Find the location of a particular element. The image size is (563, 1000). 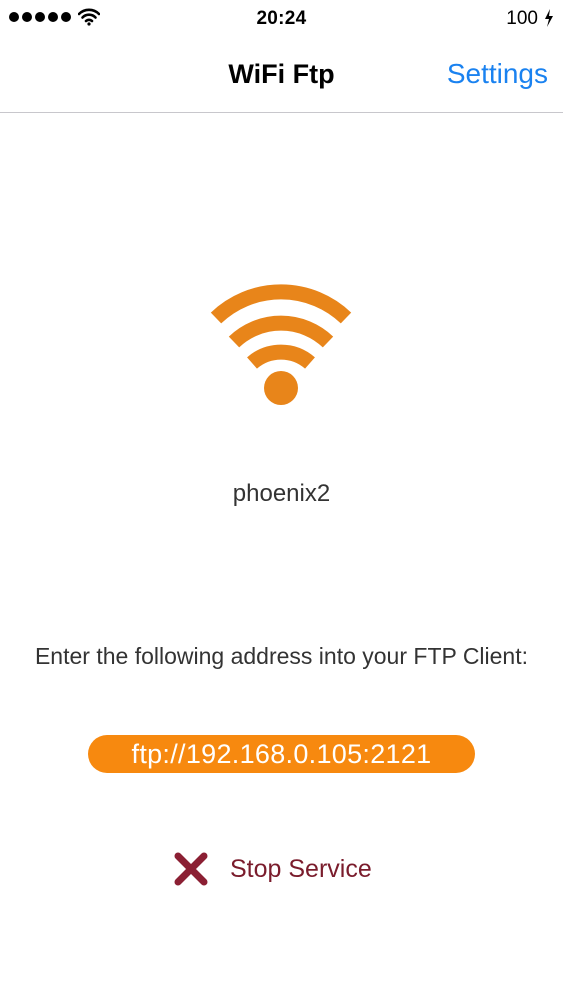

stop-service-button: Stop Service is located at coordinates (272, 869).